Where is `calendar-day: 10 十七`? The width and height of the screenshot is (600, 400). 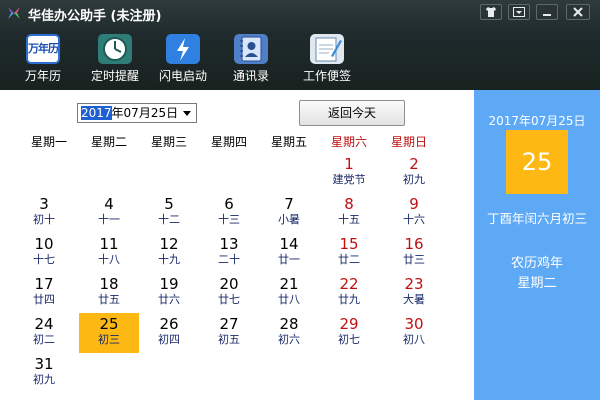
calendar-day: 10 十七 is located at coordinates (44, 253).